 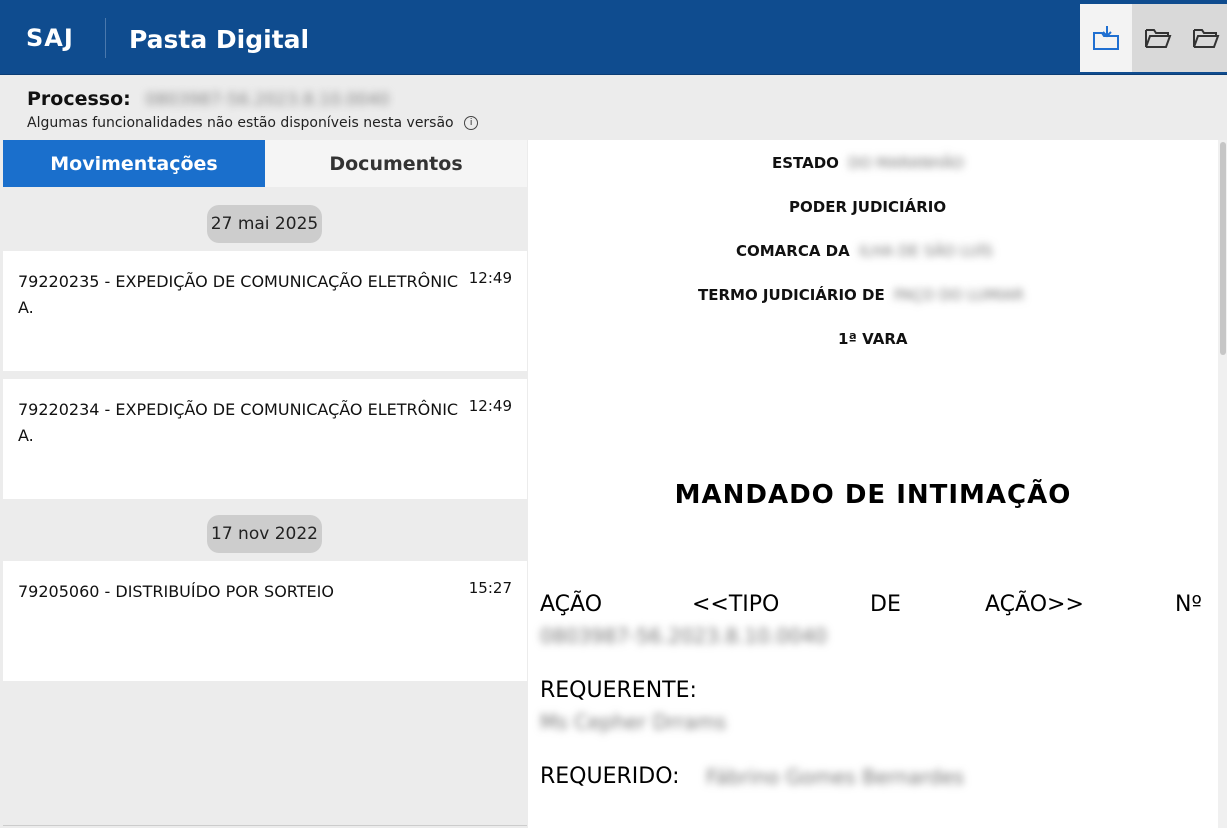 What do you see at coordinates (50, 38) in the screenshot?
I see `brand-logo: SAJ` at bounding box center [50, 38].